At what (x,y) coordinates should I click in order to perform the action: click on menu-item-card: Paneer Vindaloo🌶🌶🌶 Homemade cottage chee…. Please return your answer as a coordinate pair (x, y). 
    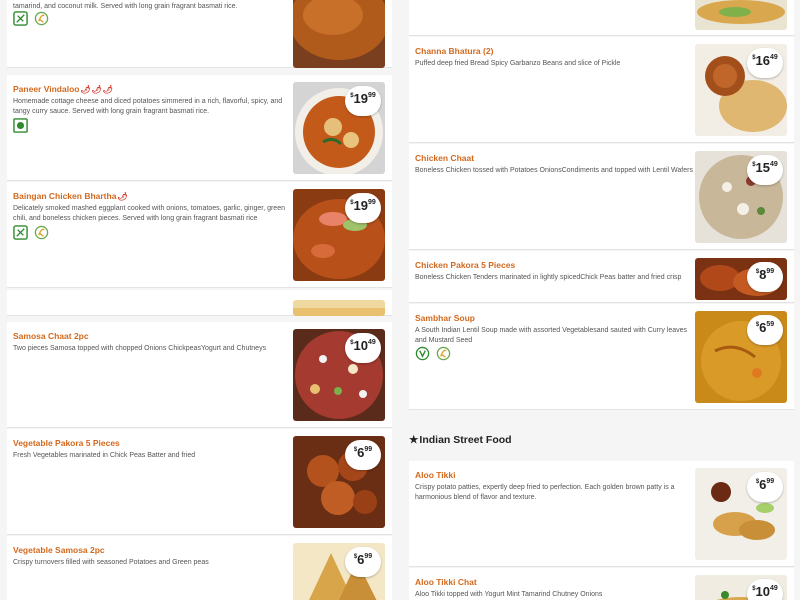
    Looking at the image, I should click on (199, 128).